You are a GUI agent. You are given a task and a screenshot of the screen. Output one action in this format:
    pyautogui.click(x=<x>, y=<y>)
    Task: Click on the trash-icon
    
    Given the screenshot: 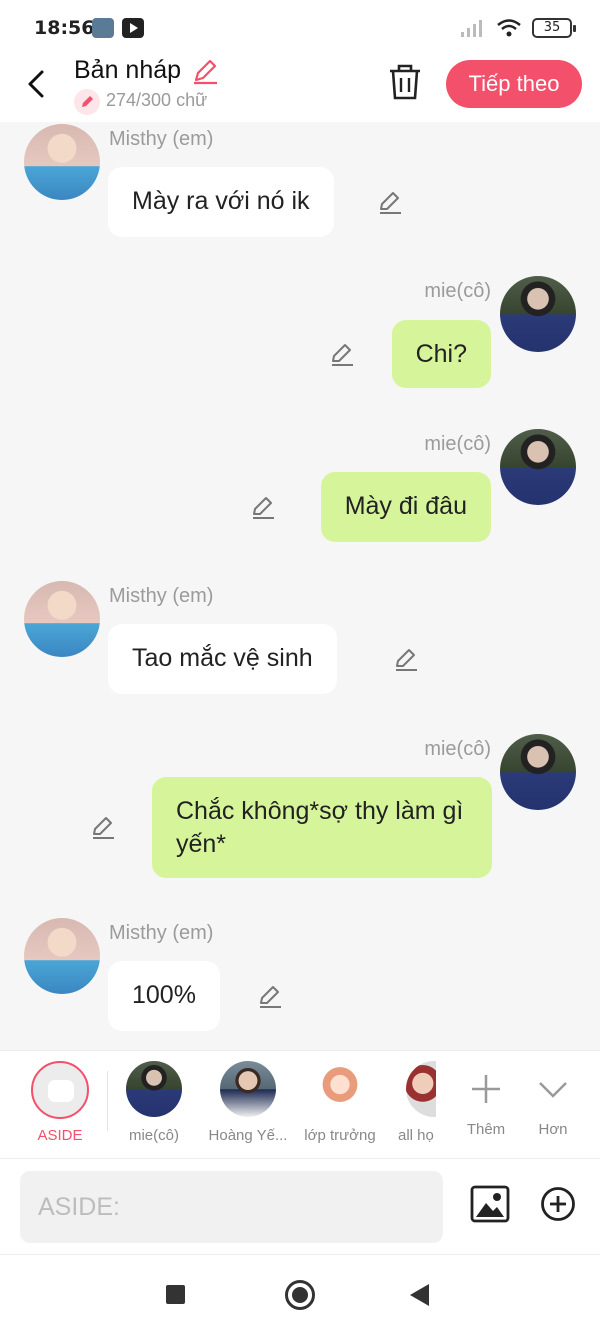 What is the action you would take?
    pyautogui.click(x=405, y=82)
    